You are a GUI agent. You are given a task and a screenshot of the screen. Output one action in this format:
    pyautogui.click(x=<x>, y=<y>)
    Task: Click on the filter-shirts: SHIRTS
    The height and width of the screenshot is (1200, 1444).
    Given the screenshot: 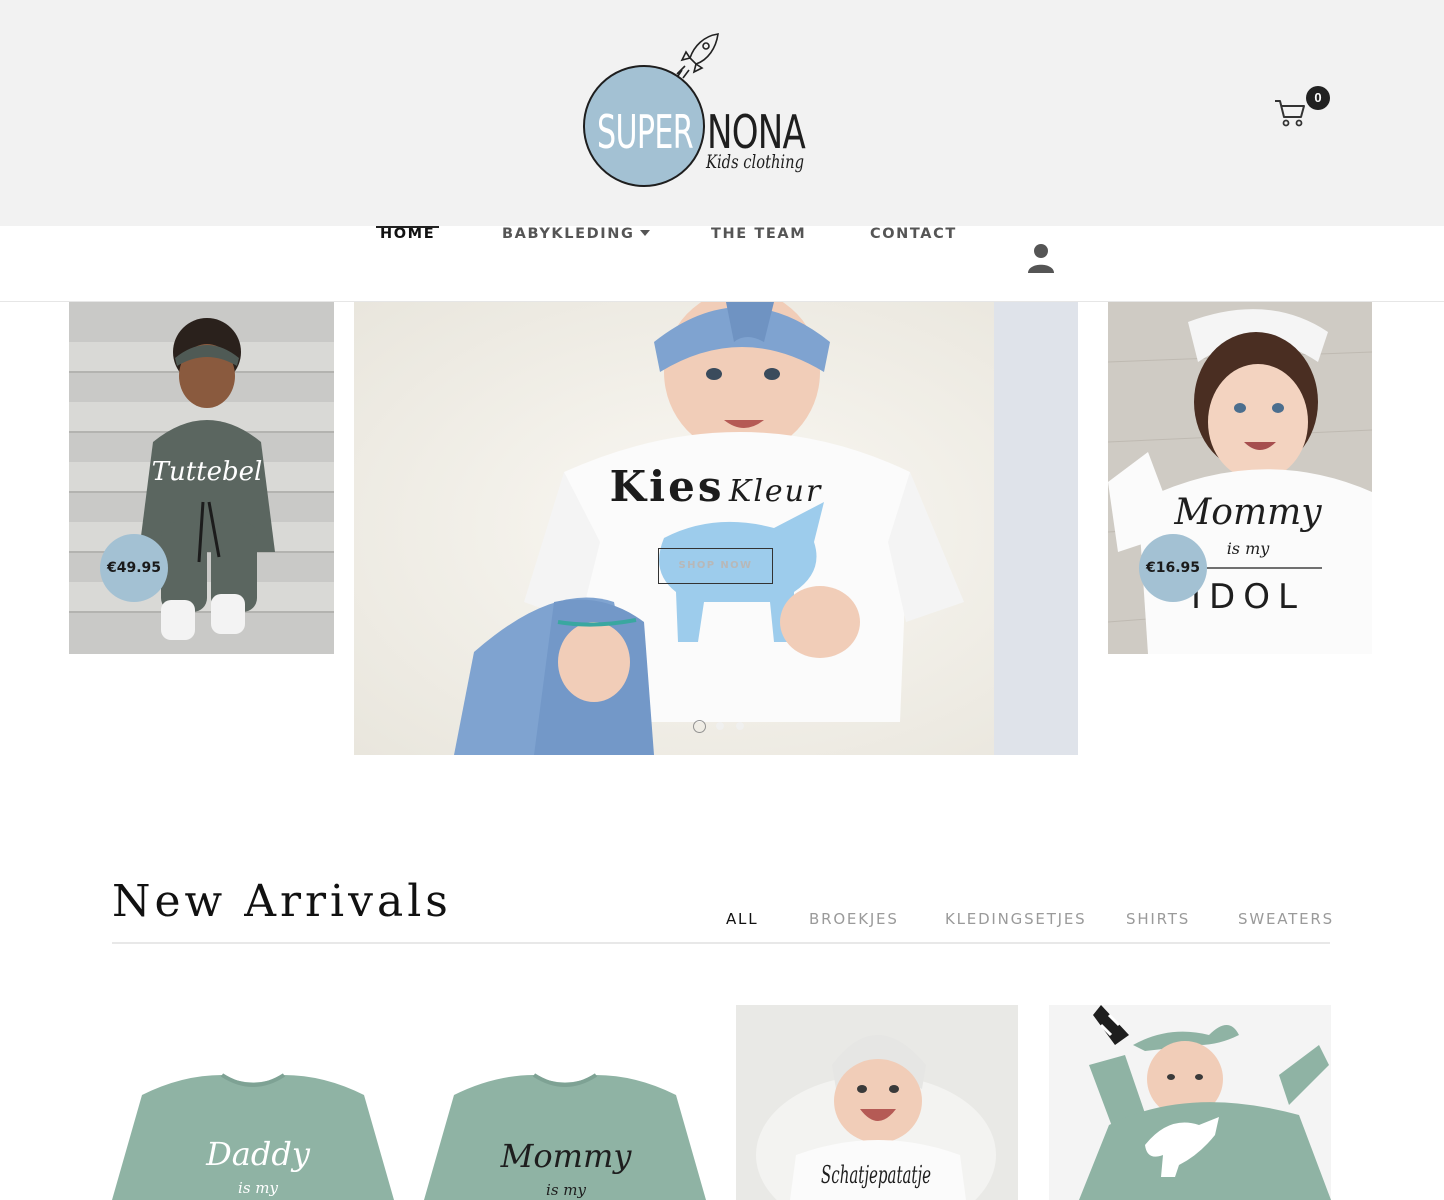 What is the action you would take?
    pyautogui.click(x=1158, y=919)
    